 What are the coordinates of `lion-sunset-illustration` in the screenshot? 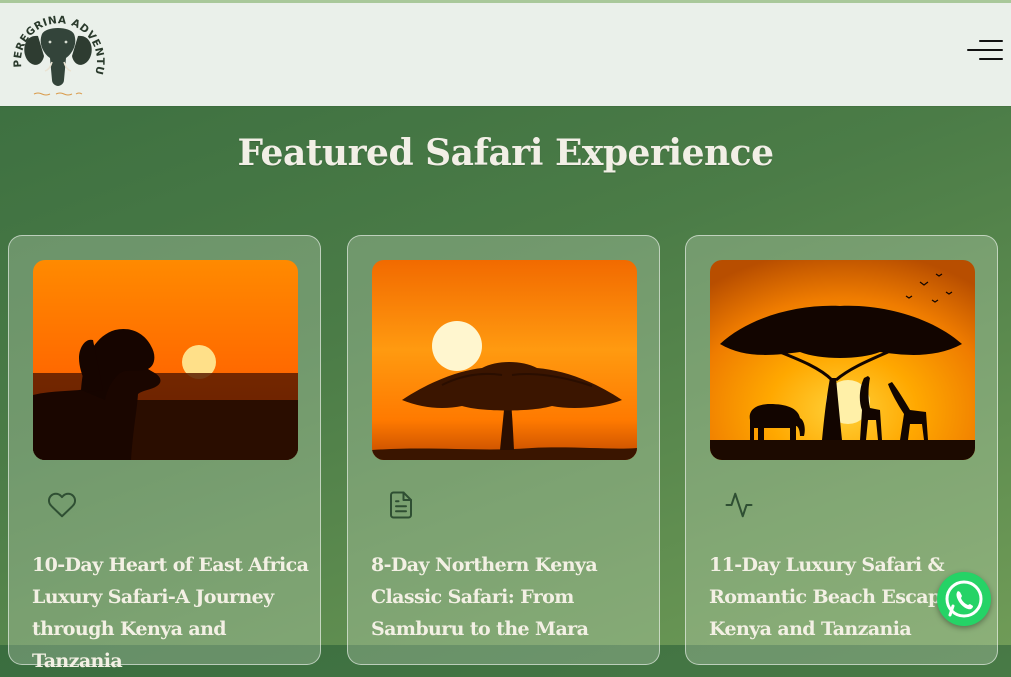 It's located at (165, 360).